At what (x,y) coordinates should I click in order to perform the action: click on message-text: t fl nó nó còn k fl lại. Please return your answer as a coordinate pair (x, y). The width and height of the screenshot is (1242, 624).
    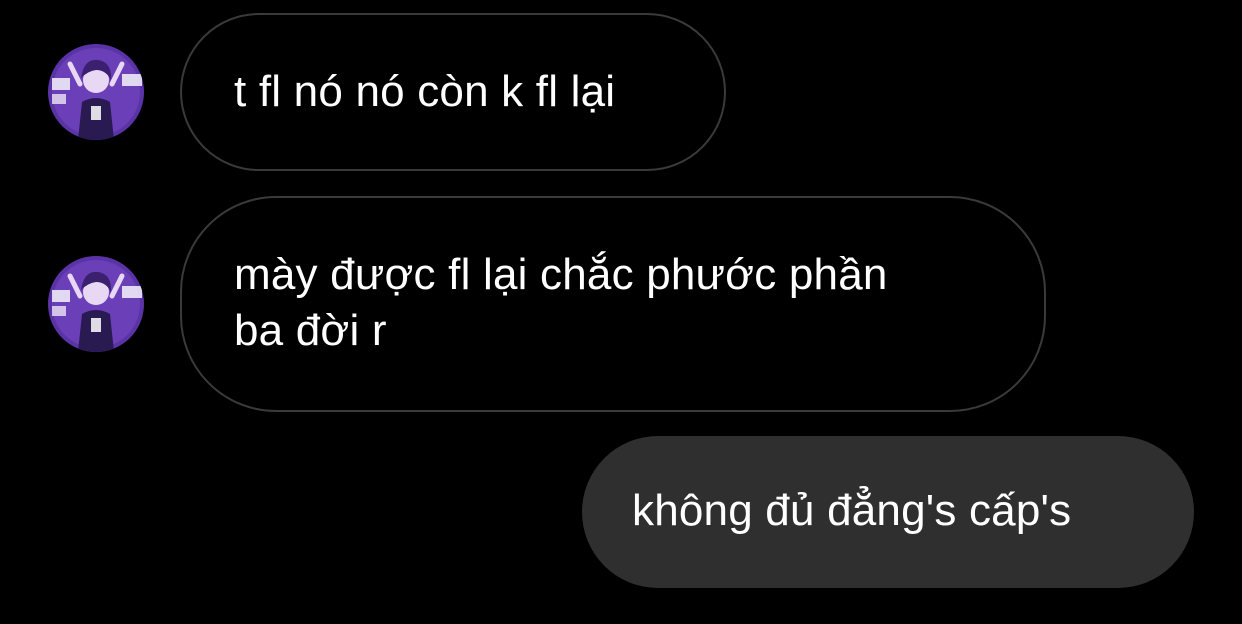
    Looking at the image, I should click on (425, 91).